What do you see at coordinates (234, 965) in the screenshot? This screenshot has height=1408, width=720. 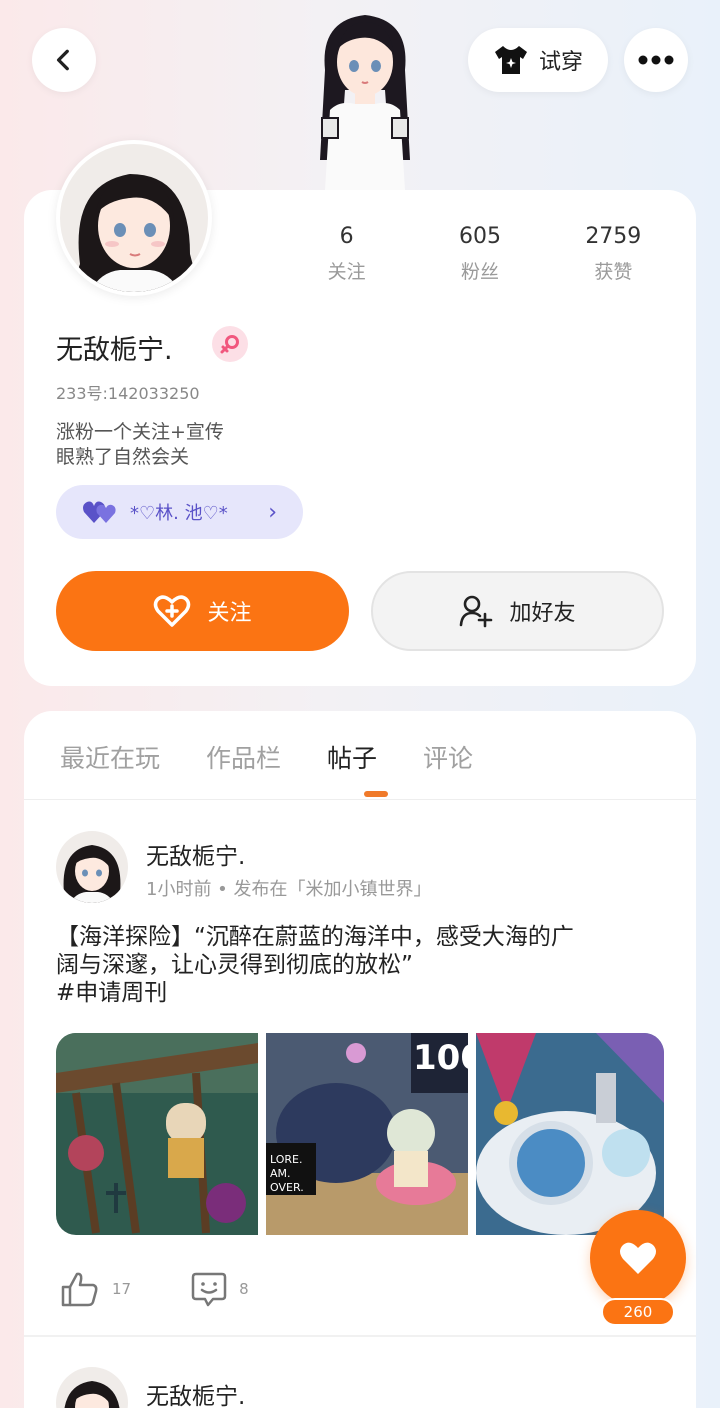 I see `post-text-line: 阔与深邃，让心灵得到彻底的放松”` at bounding box center [234, 965].